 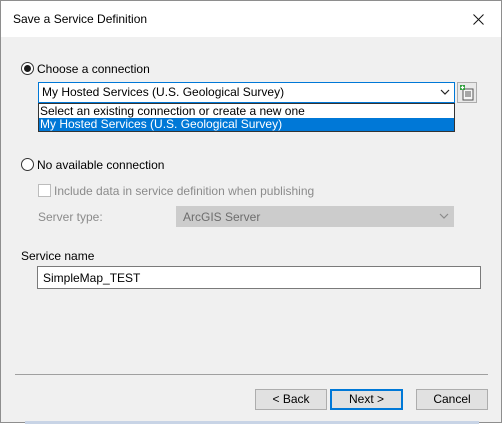 I want to click on next-button: Next >, so click(x=366, y=399).